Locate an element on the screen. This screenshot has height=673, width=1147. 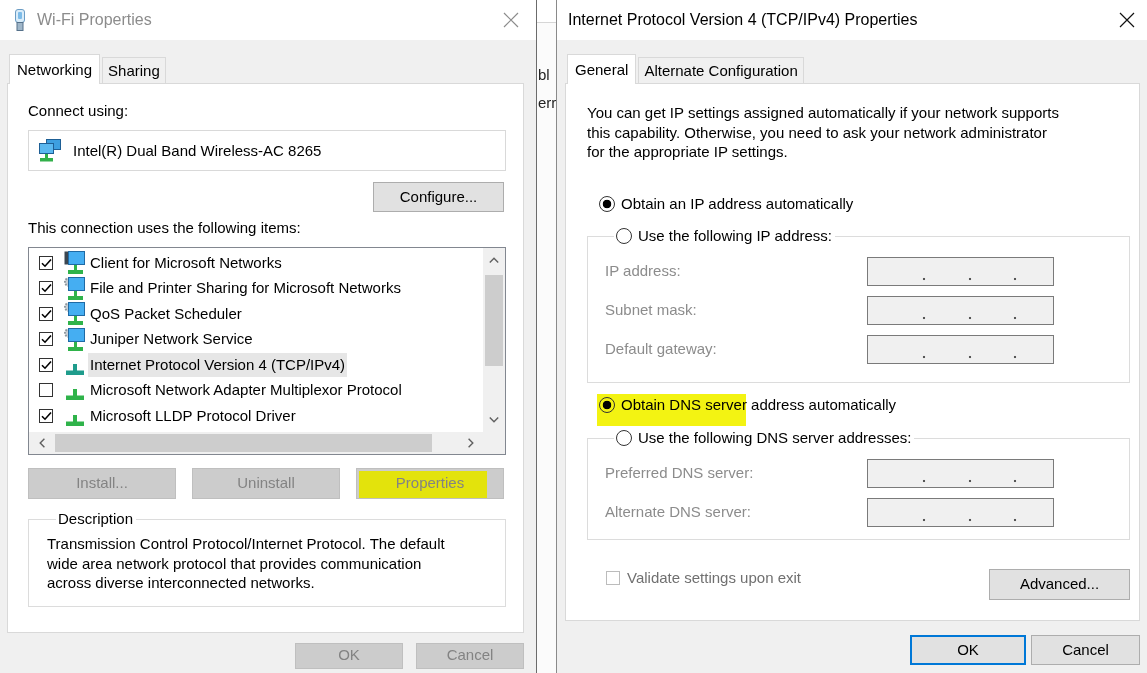
tab: Sharing is located at coordinates (134, 70).